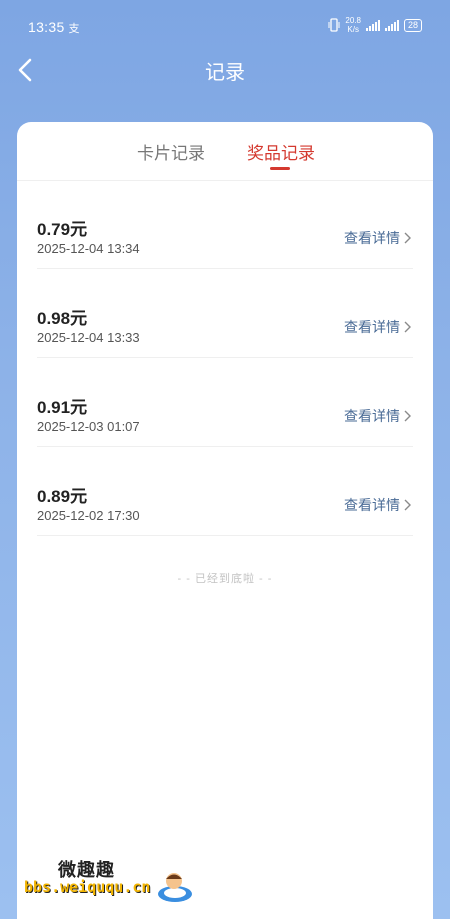  What do you see at coordinates (353, 25) in the screenshot?
I see `network-speed: 20.8 K/s` at bounding box center [353, 25].